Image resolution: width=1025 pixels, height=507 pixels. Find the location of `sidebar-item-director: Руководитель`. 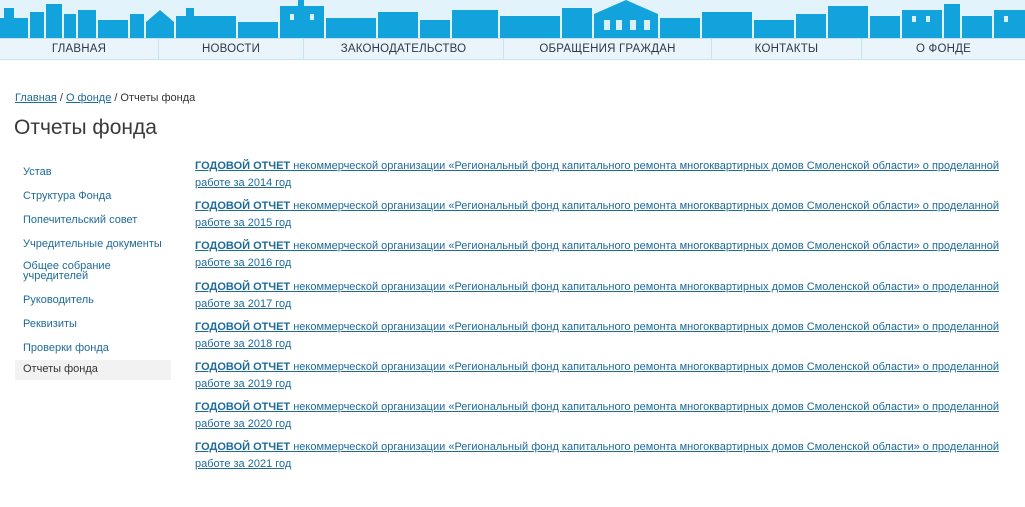

sidebar-item-director: Руководитель is located at coordinates (93, 300).